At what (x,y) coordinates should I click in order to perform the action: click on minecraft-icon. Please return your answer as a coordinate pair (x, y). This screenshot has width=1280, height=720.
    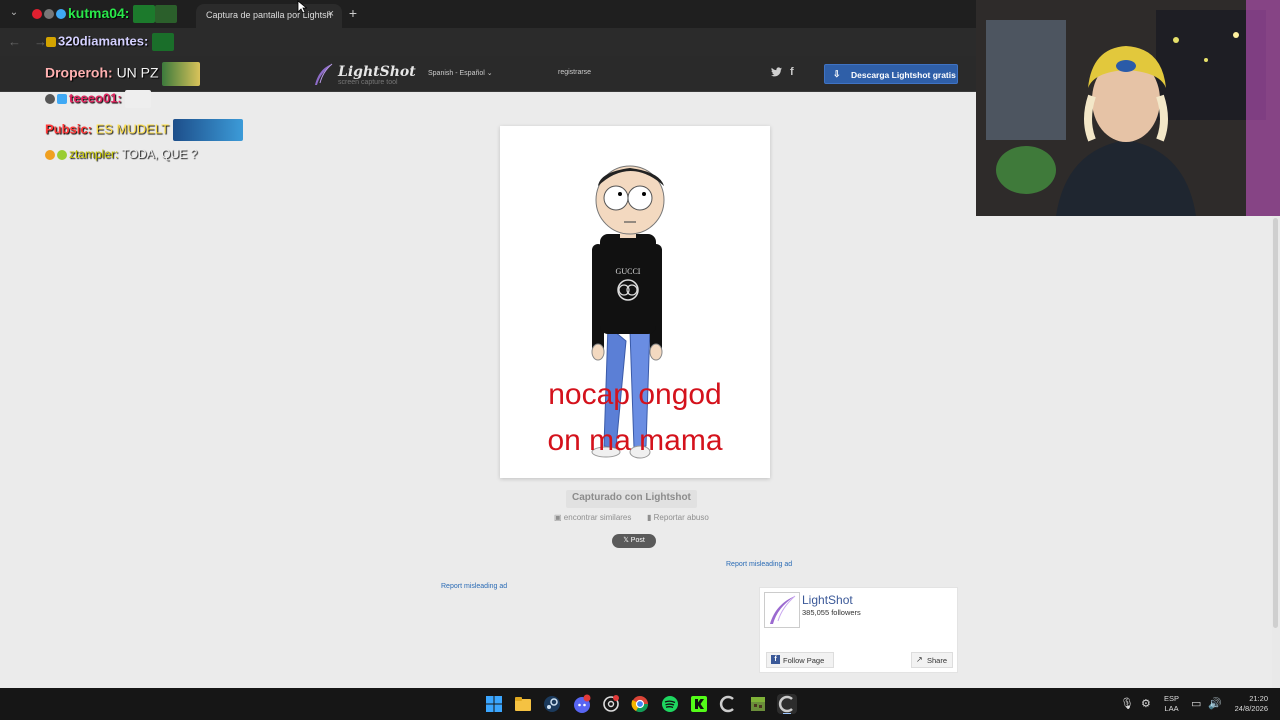
    Looking at the image, I should click on (758, 704).